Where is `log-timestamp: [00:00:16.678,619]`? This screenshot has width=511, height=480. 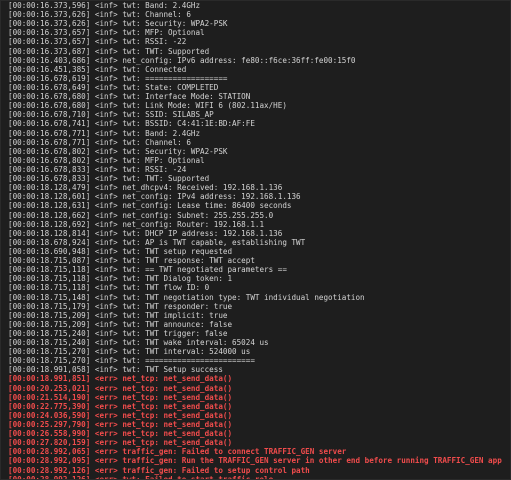 log-timestamp: [00:00:16.678,619] is located at coordinates (49, 78).